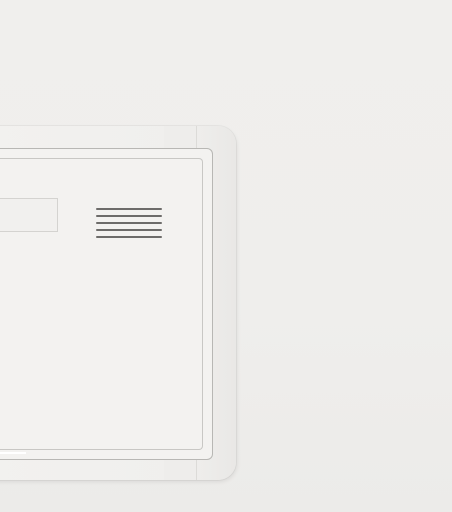  I want to click on vent-slots-icon, so click(129, 225).